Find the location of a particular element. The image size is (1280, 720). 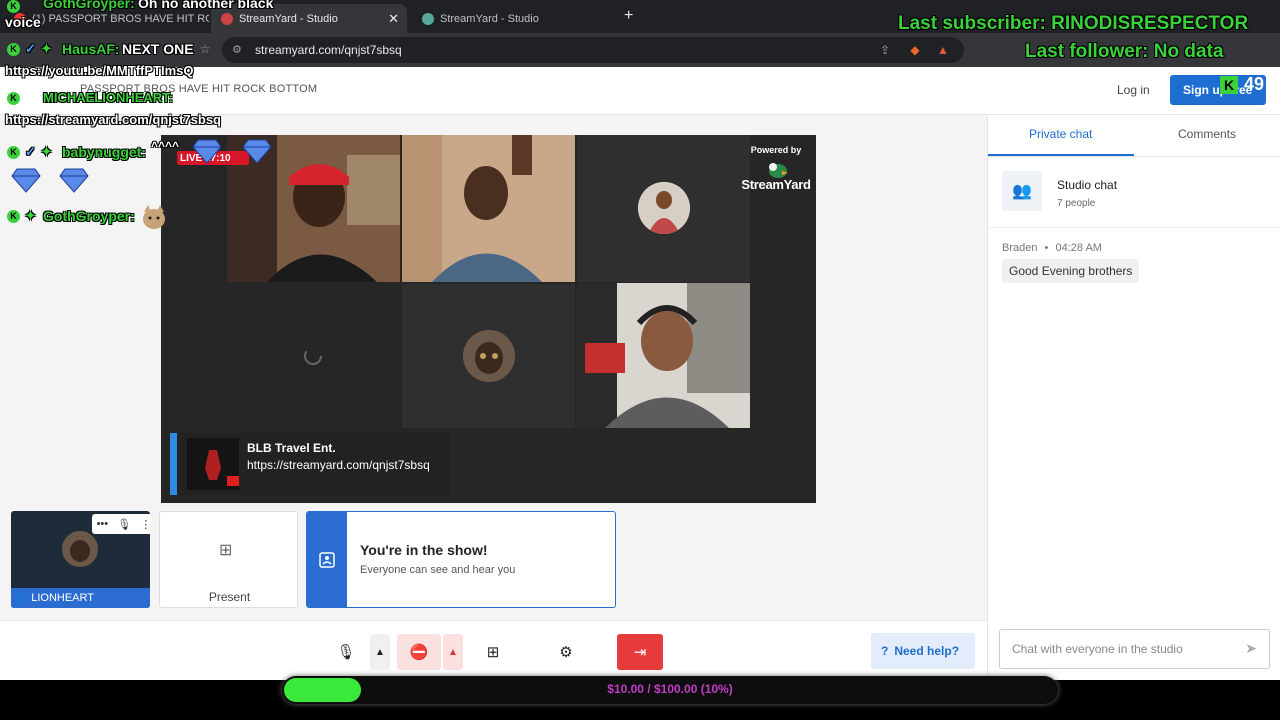

banner-logo is located at coordinates (213, 464).